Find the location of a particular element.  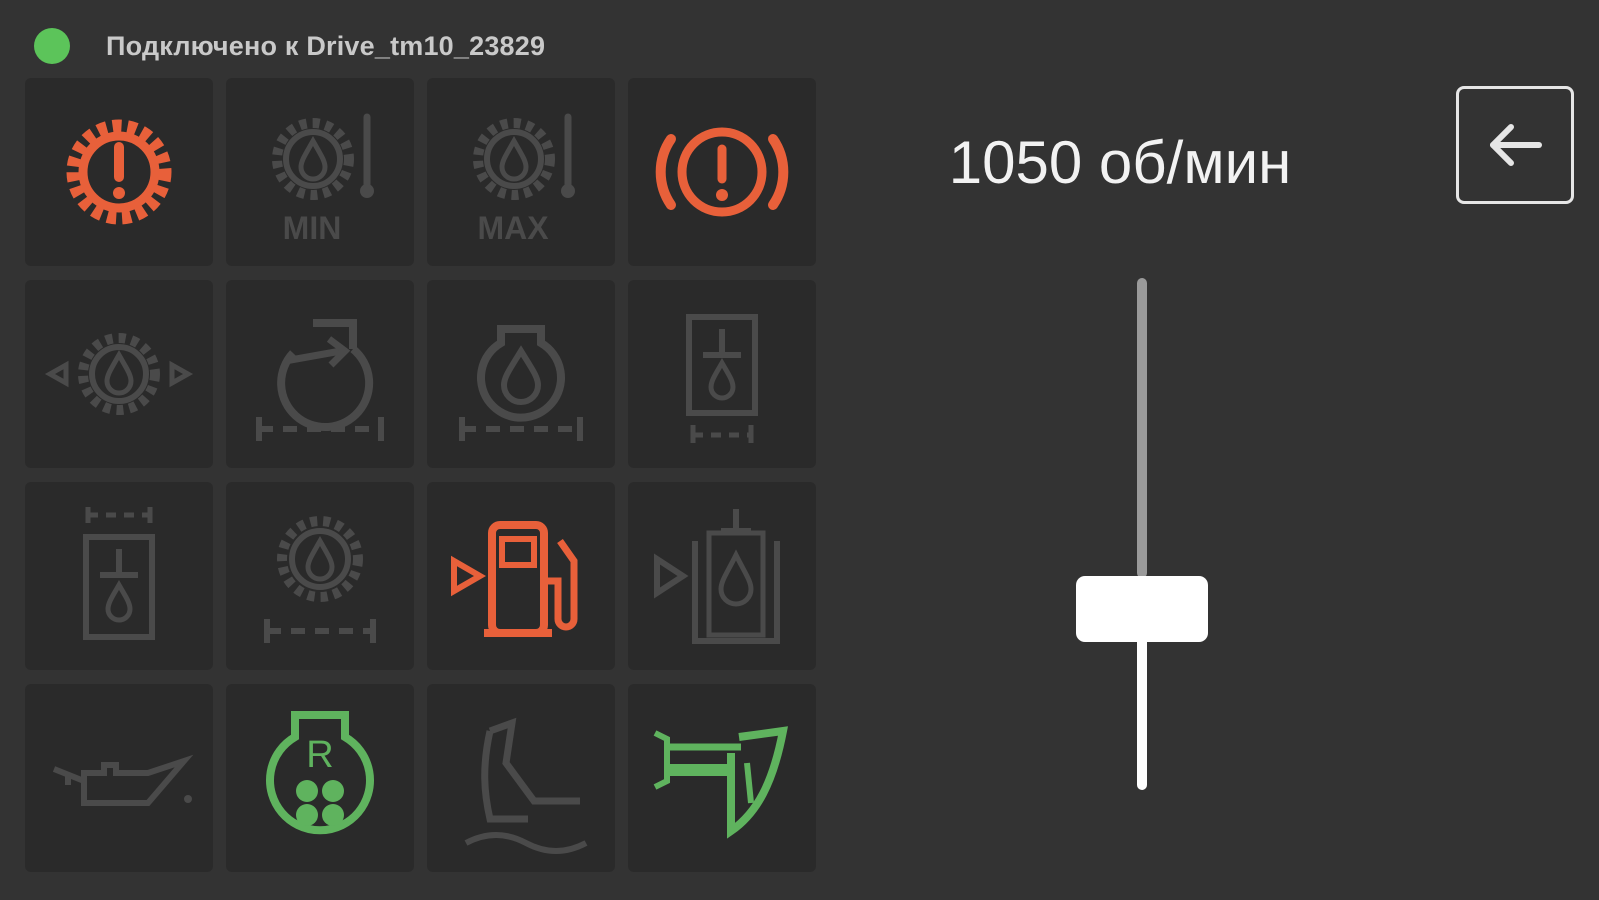

indicator-tile-oil-can is located at coordinates (119, 778).